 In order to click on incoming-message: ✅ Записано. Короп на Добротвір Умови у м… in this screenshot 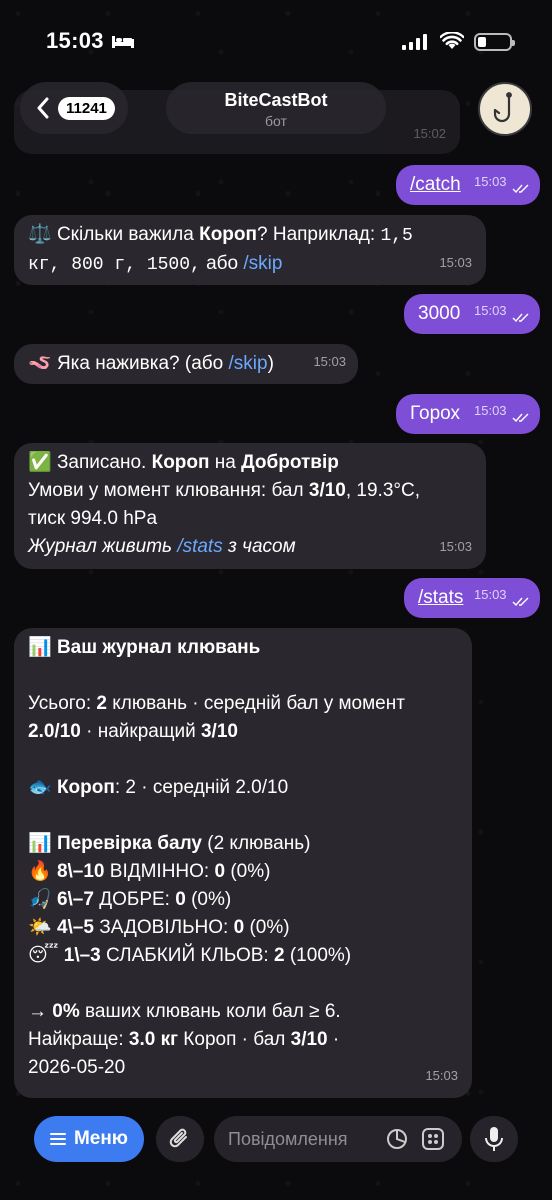, I will do `click(250, 506)`.